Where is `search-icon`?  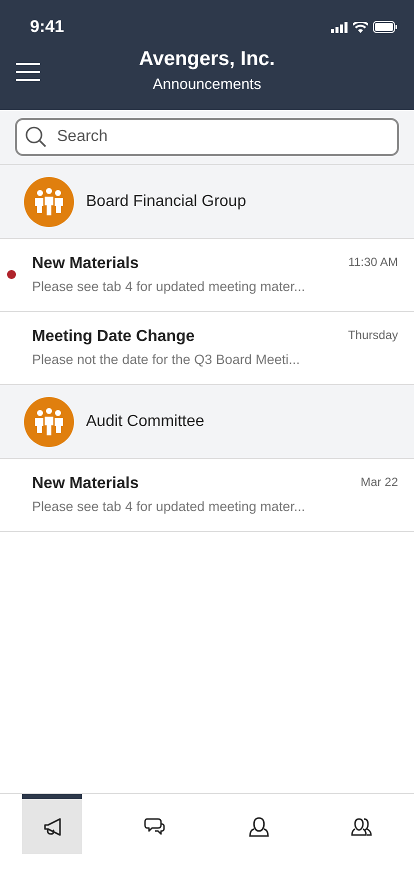 search-icon is located at coordinates (36, 137).